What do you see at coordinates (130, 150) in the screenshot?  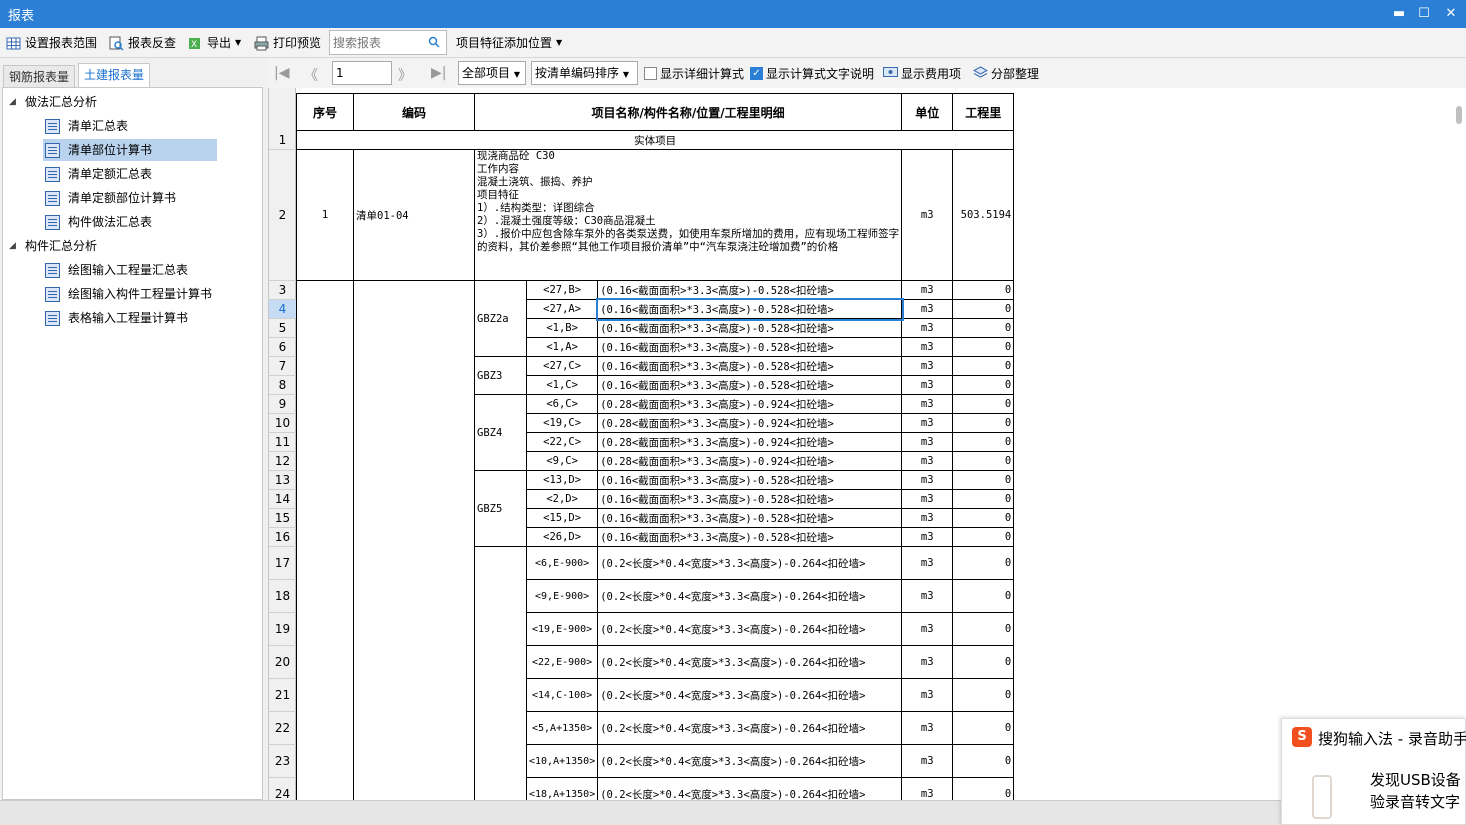 I see `tree-item-selected: 清单部位计算书` at bounding box center [130, 150].